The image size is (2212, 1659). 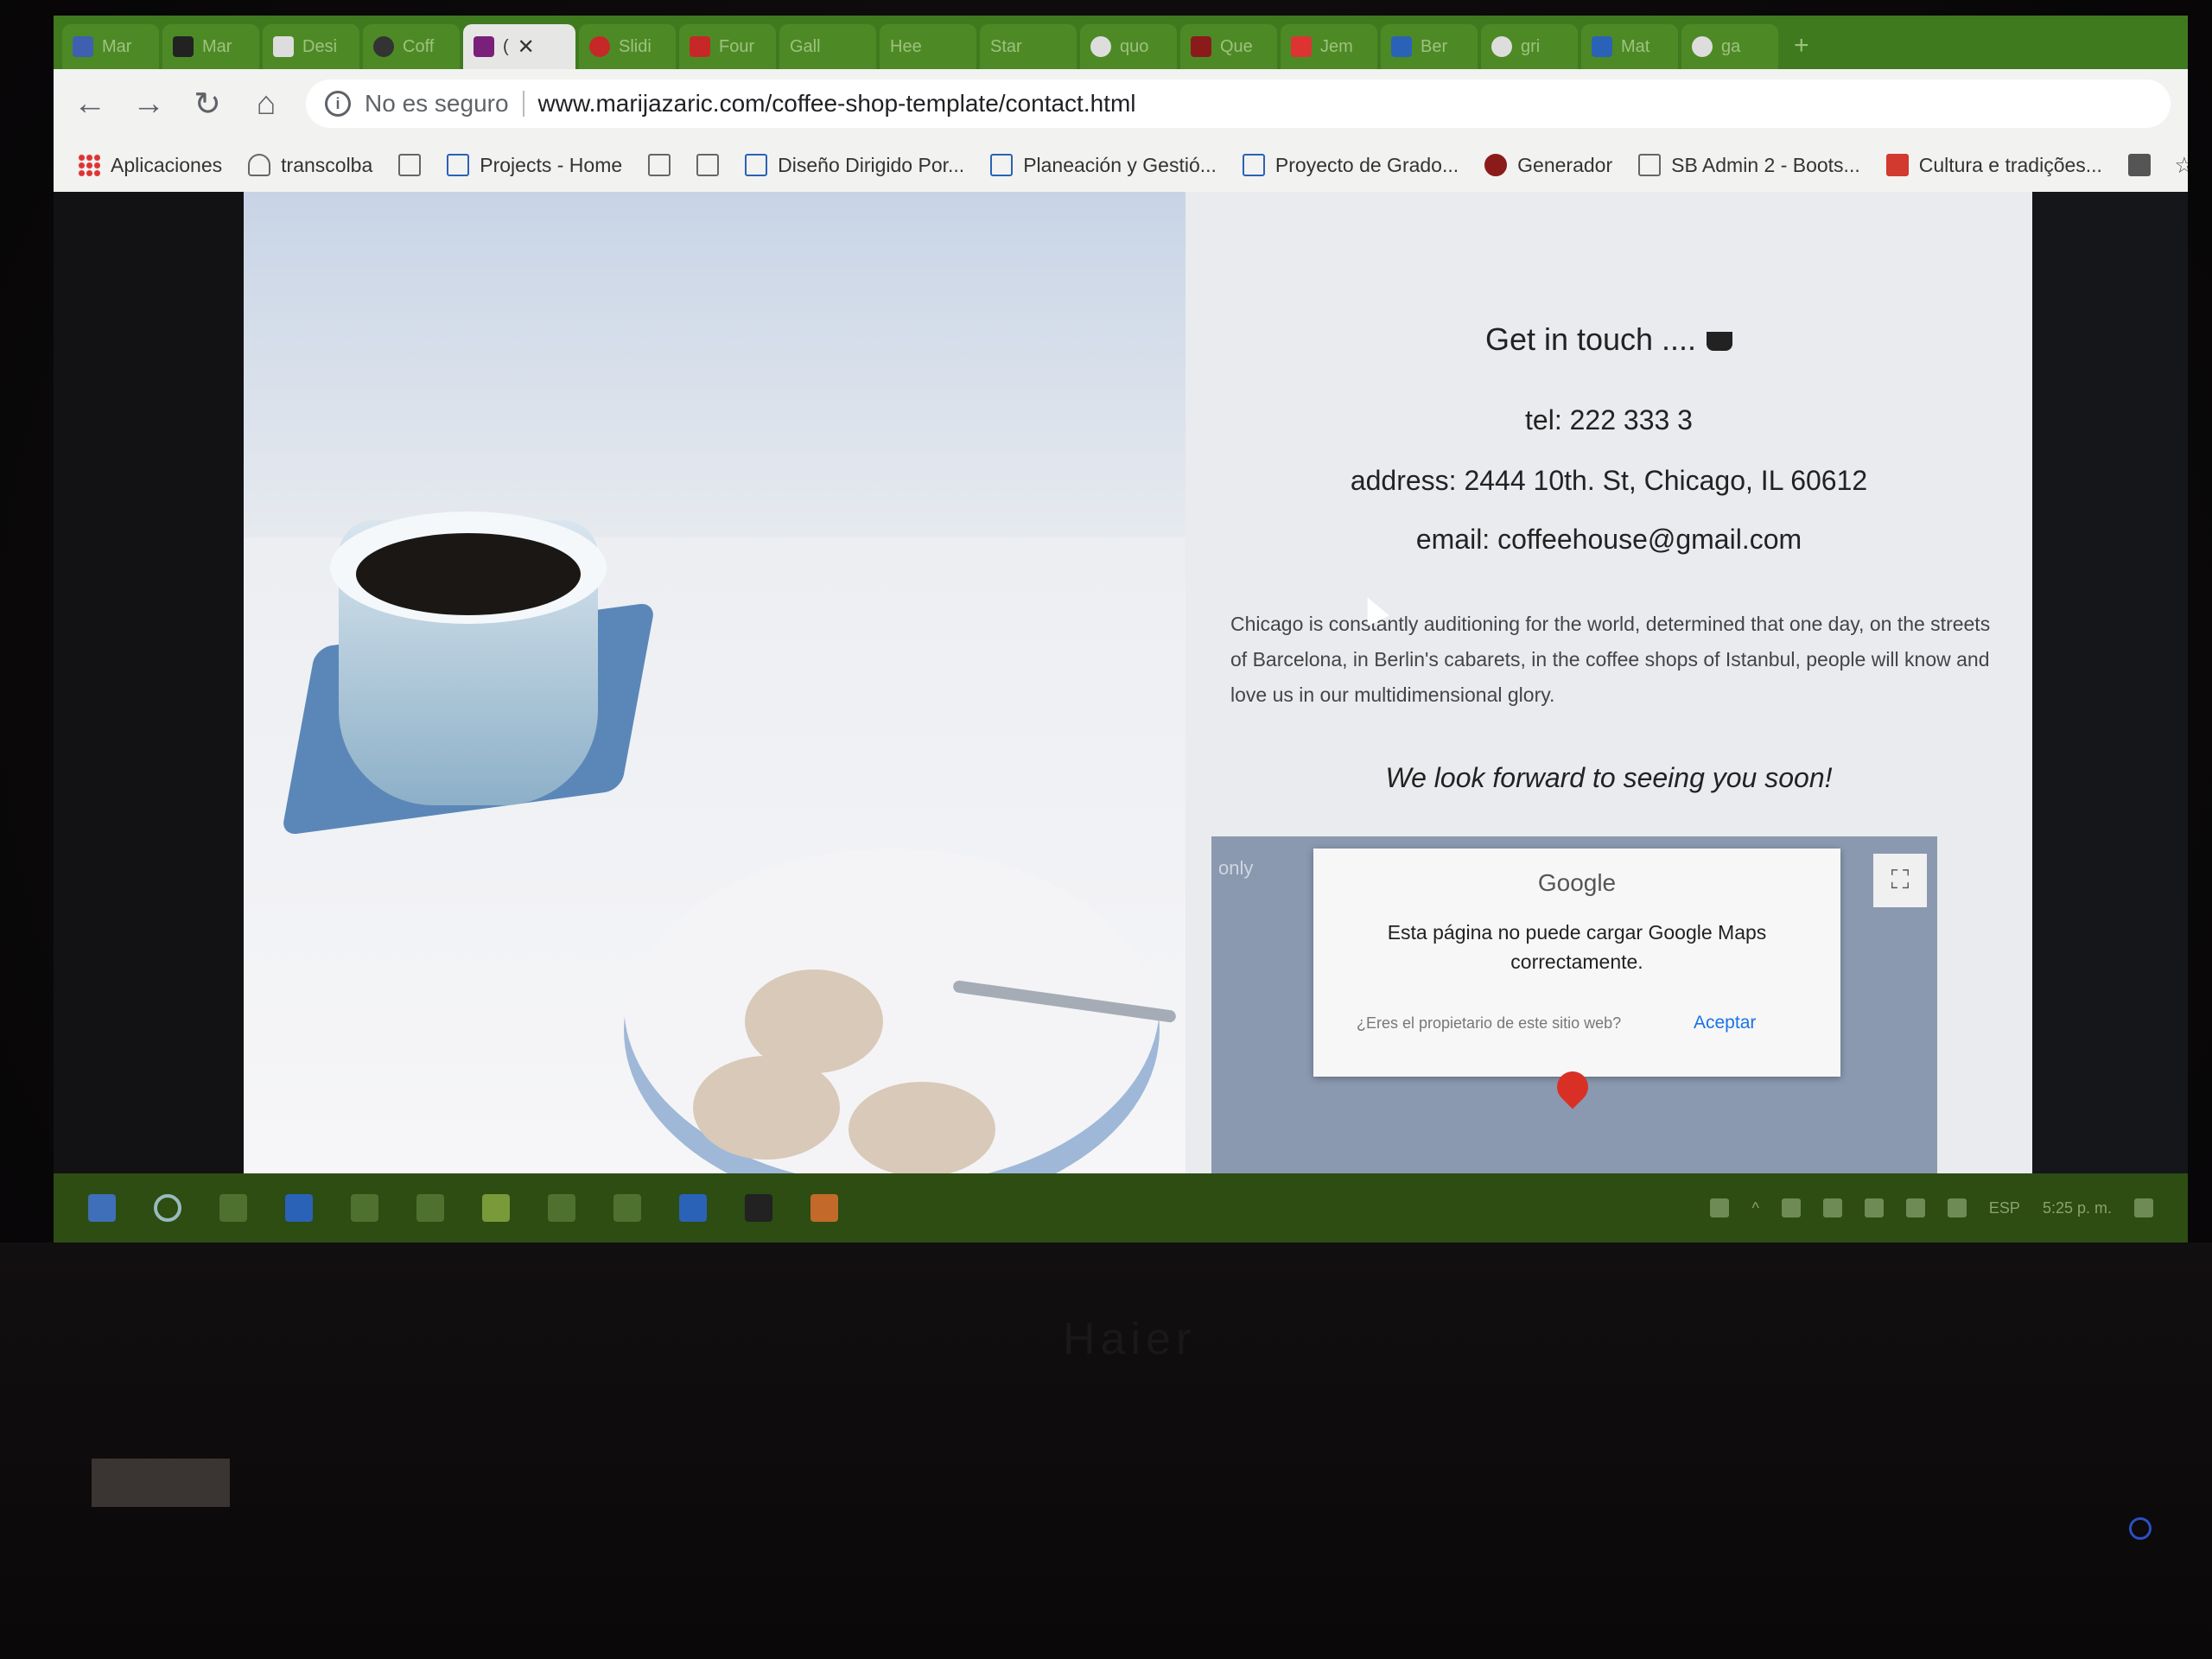 What do you see at coordinates (2139, 165) in the screenshot?
I see `translate-icon` at bounding box center [2139, 165].